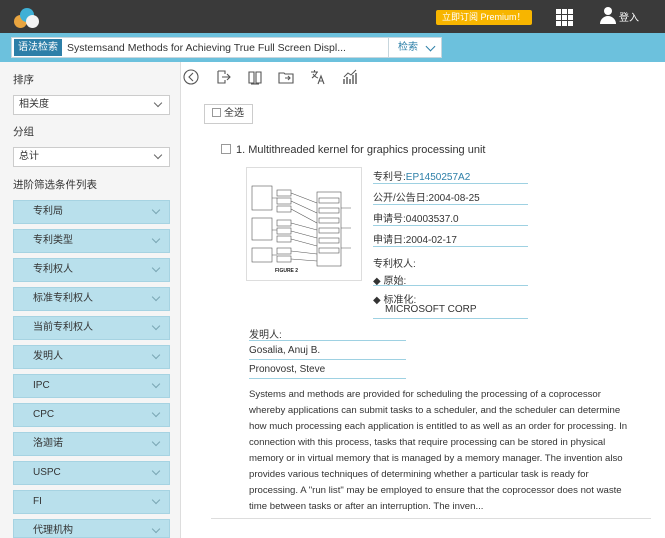 Image resolution: width=665 pixels, height=538 pixels. I want to click on assignee-label: 专利权人:, so click(394, 264).